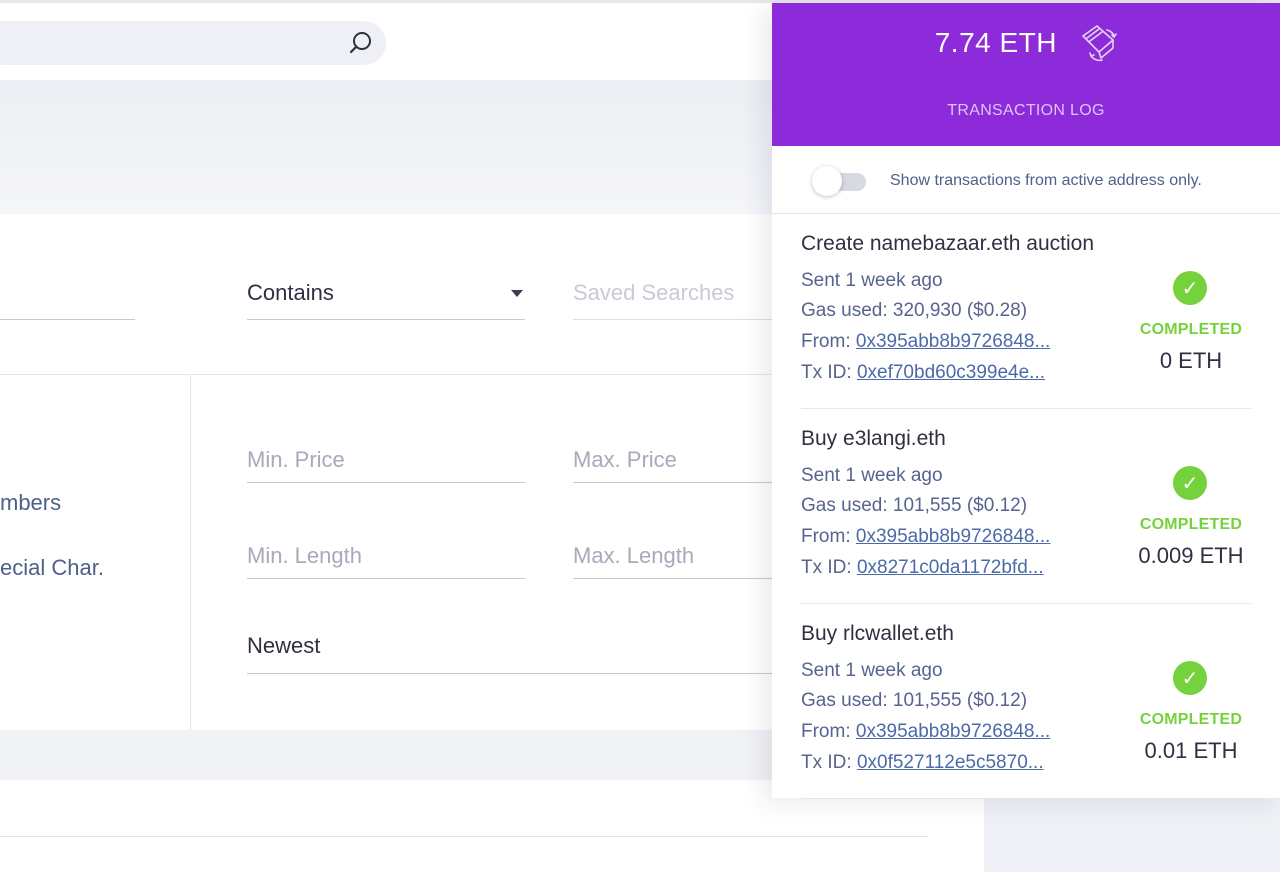 The image size is (1280, 872). I want to click on max-length-input: Max. Length, so click(673, 560).